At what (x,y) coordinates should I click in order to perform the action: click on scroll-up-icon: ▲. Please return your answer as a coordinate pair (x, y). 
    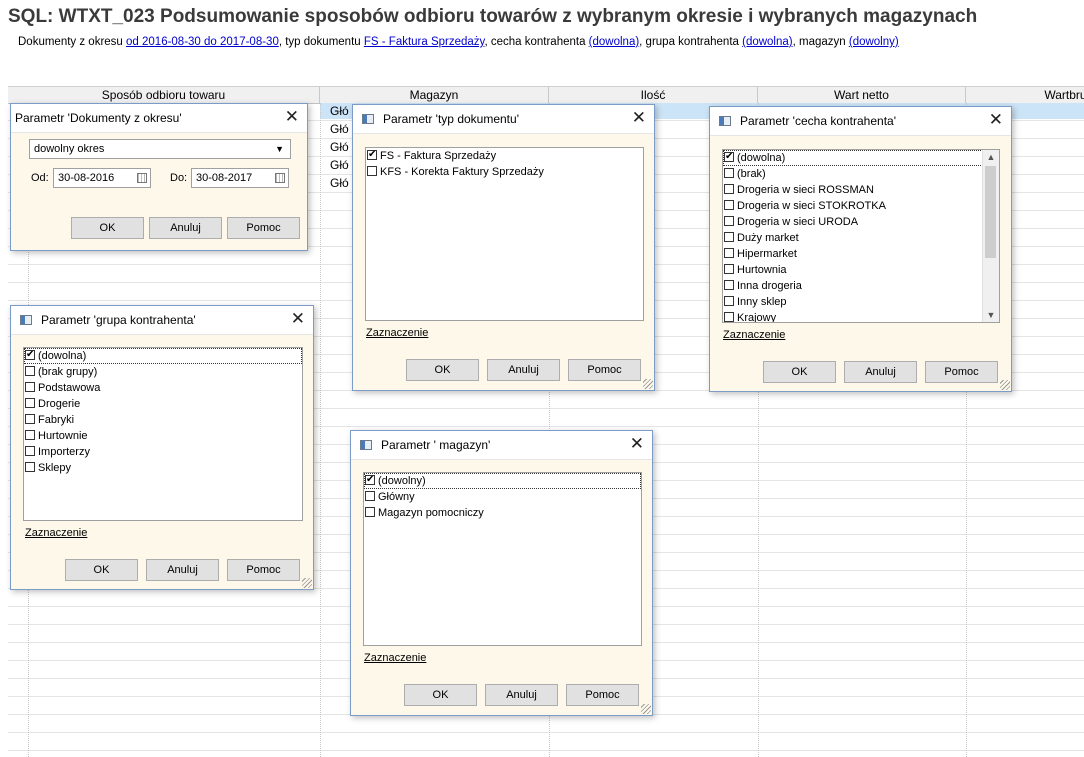
    Looking at the image, I should click on (991, 157).